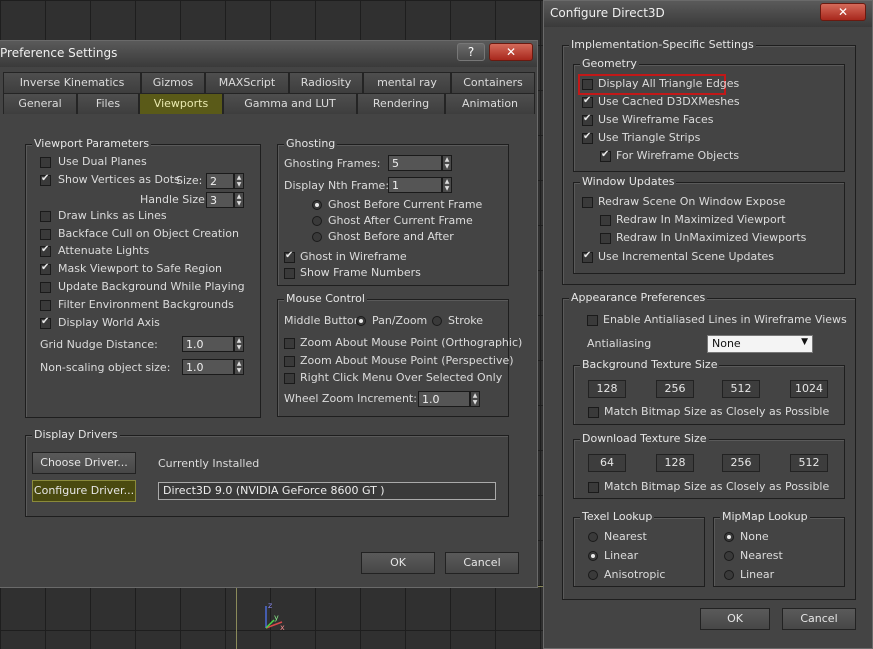 The image size is (873, 649). I want to click on texel-anisotropic-radio, so click(593, 575).